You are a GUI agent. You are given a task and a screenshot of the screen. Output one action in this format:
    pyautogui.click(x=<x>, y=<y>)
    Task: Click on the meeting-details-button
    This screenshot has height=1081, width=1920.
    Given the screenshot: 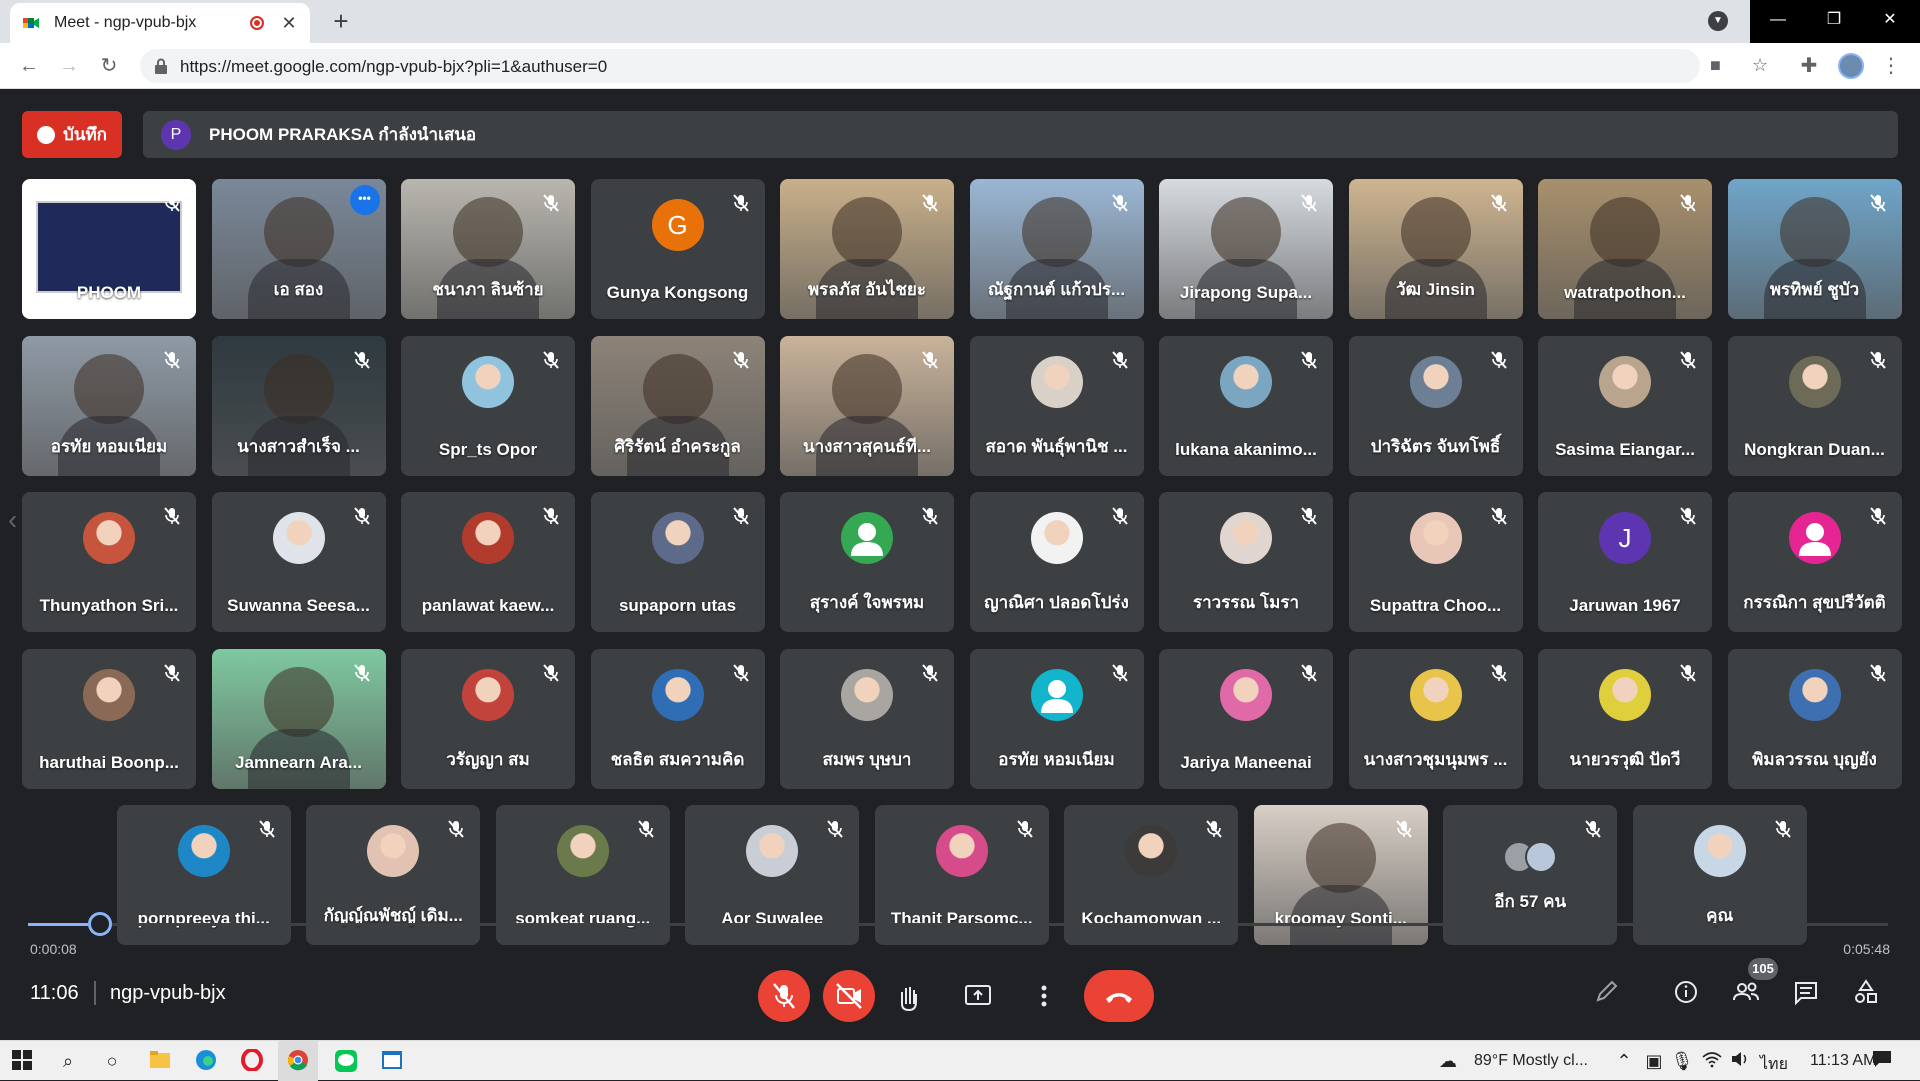 What is the action you would take?
    pyautogui.click(x=1686, y=992)
    